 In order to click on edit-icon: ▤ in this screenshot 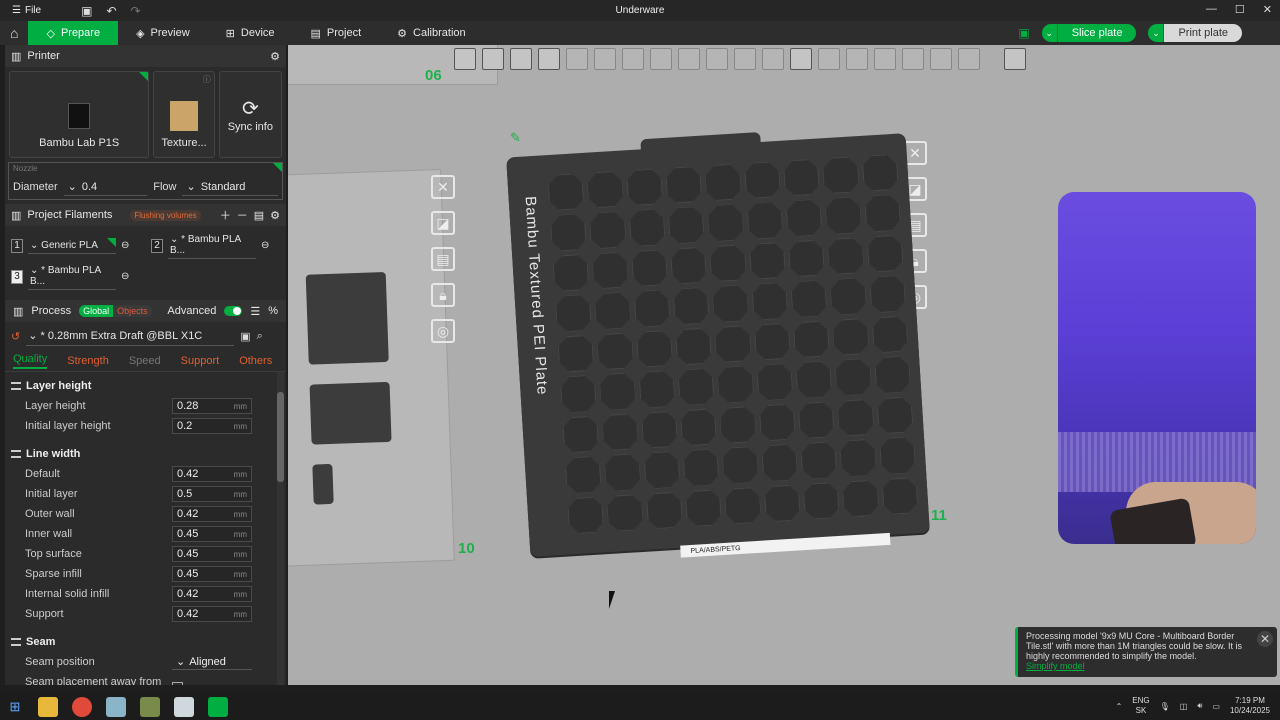, I will do `click(259, 215)`.